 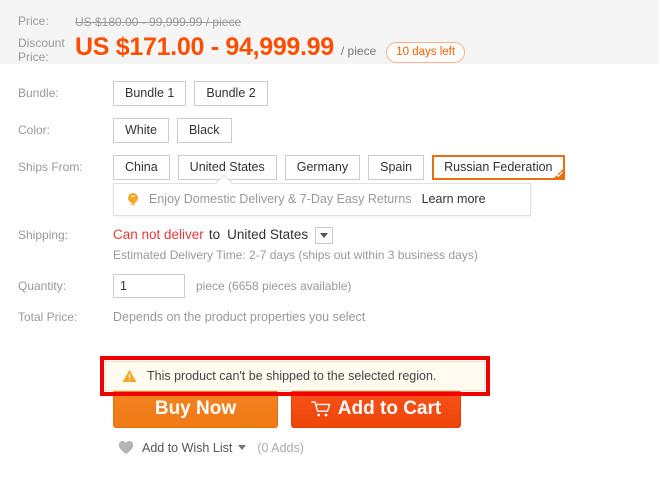 I want to click on quantity-availability-note: piece (6658 pieces available), so click(x=274, y=286).